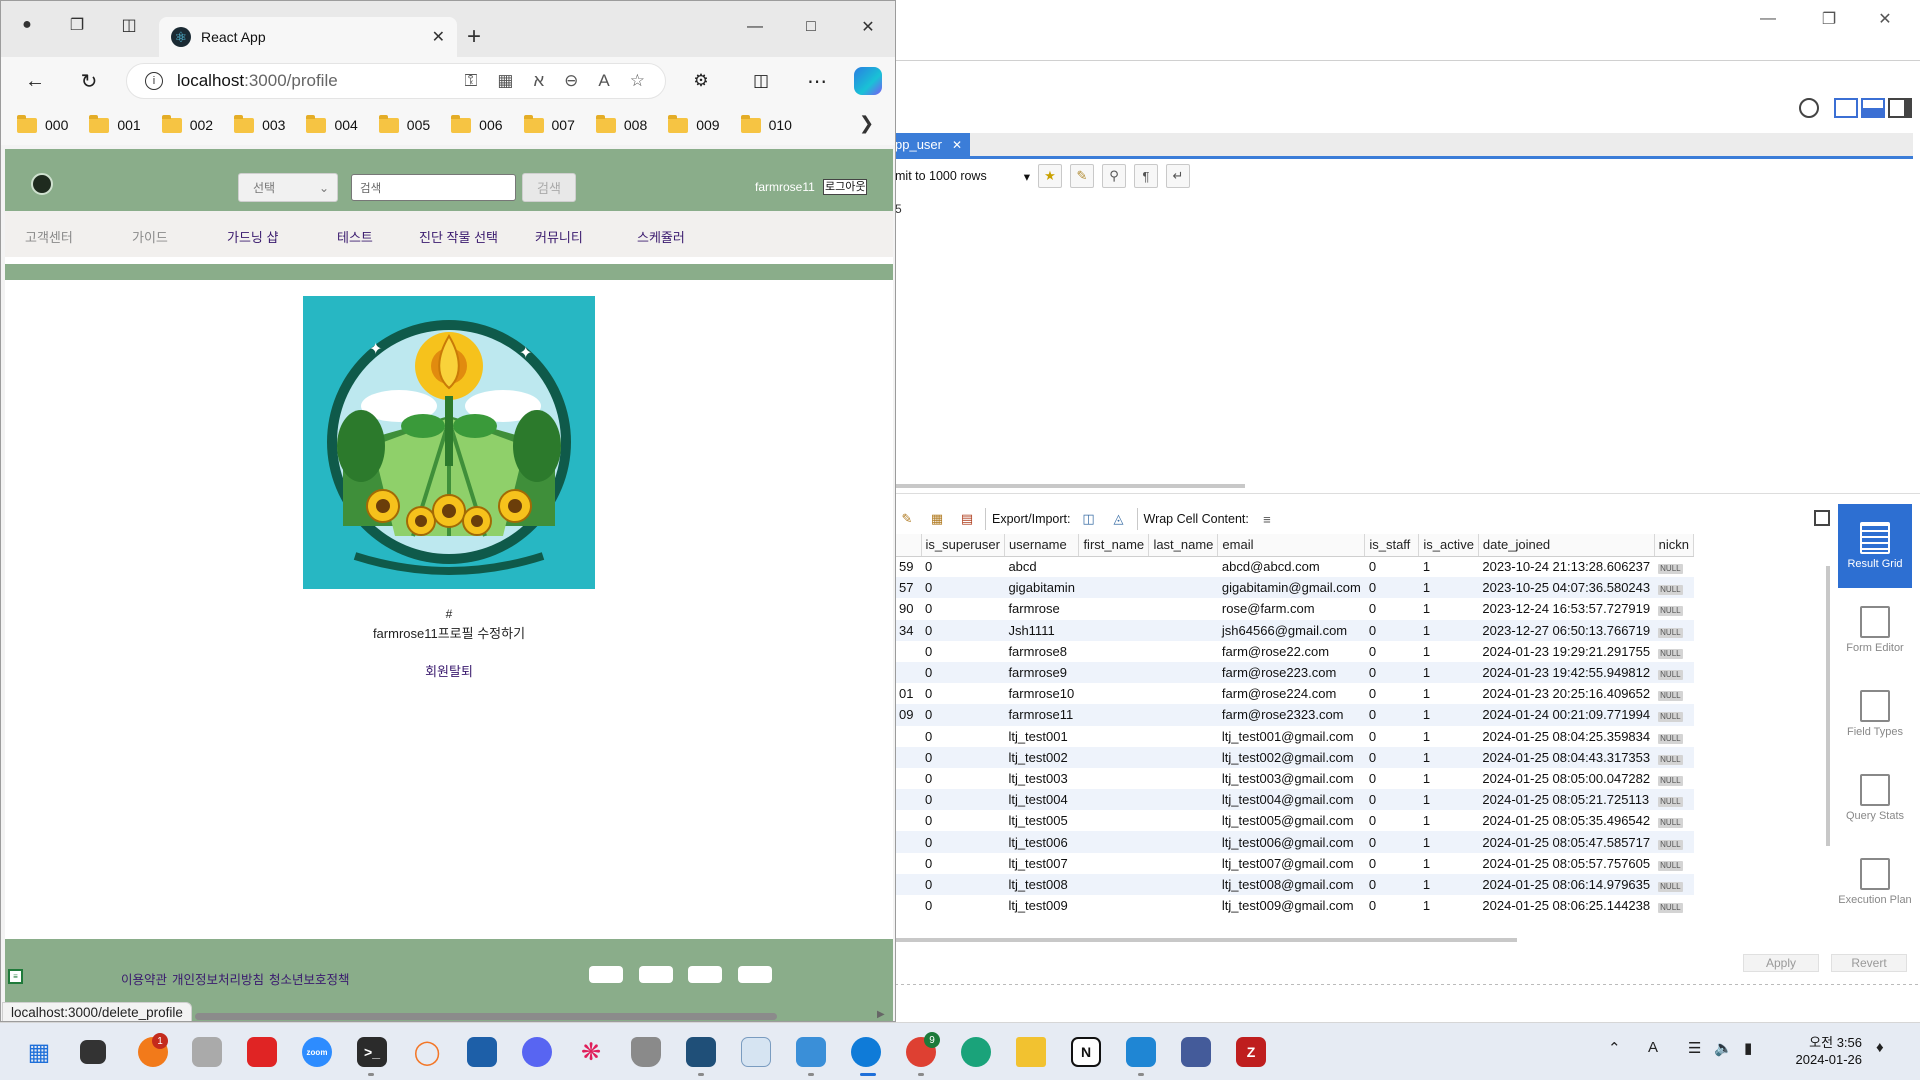 This screenshot has height=1080, width=1920. I want to click on mysql-workbench-icon, so click(701, 1052).